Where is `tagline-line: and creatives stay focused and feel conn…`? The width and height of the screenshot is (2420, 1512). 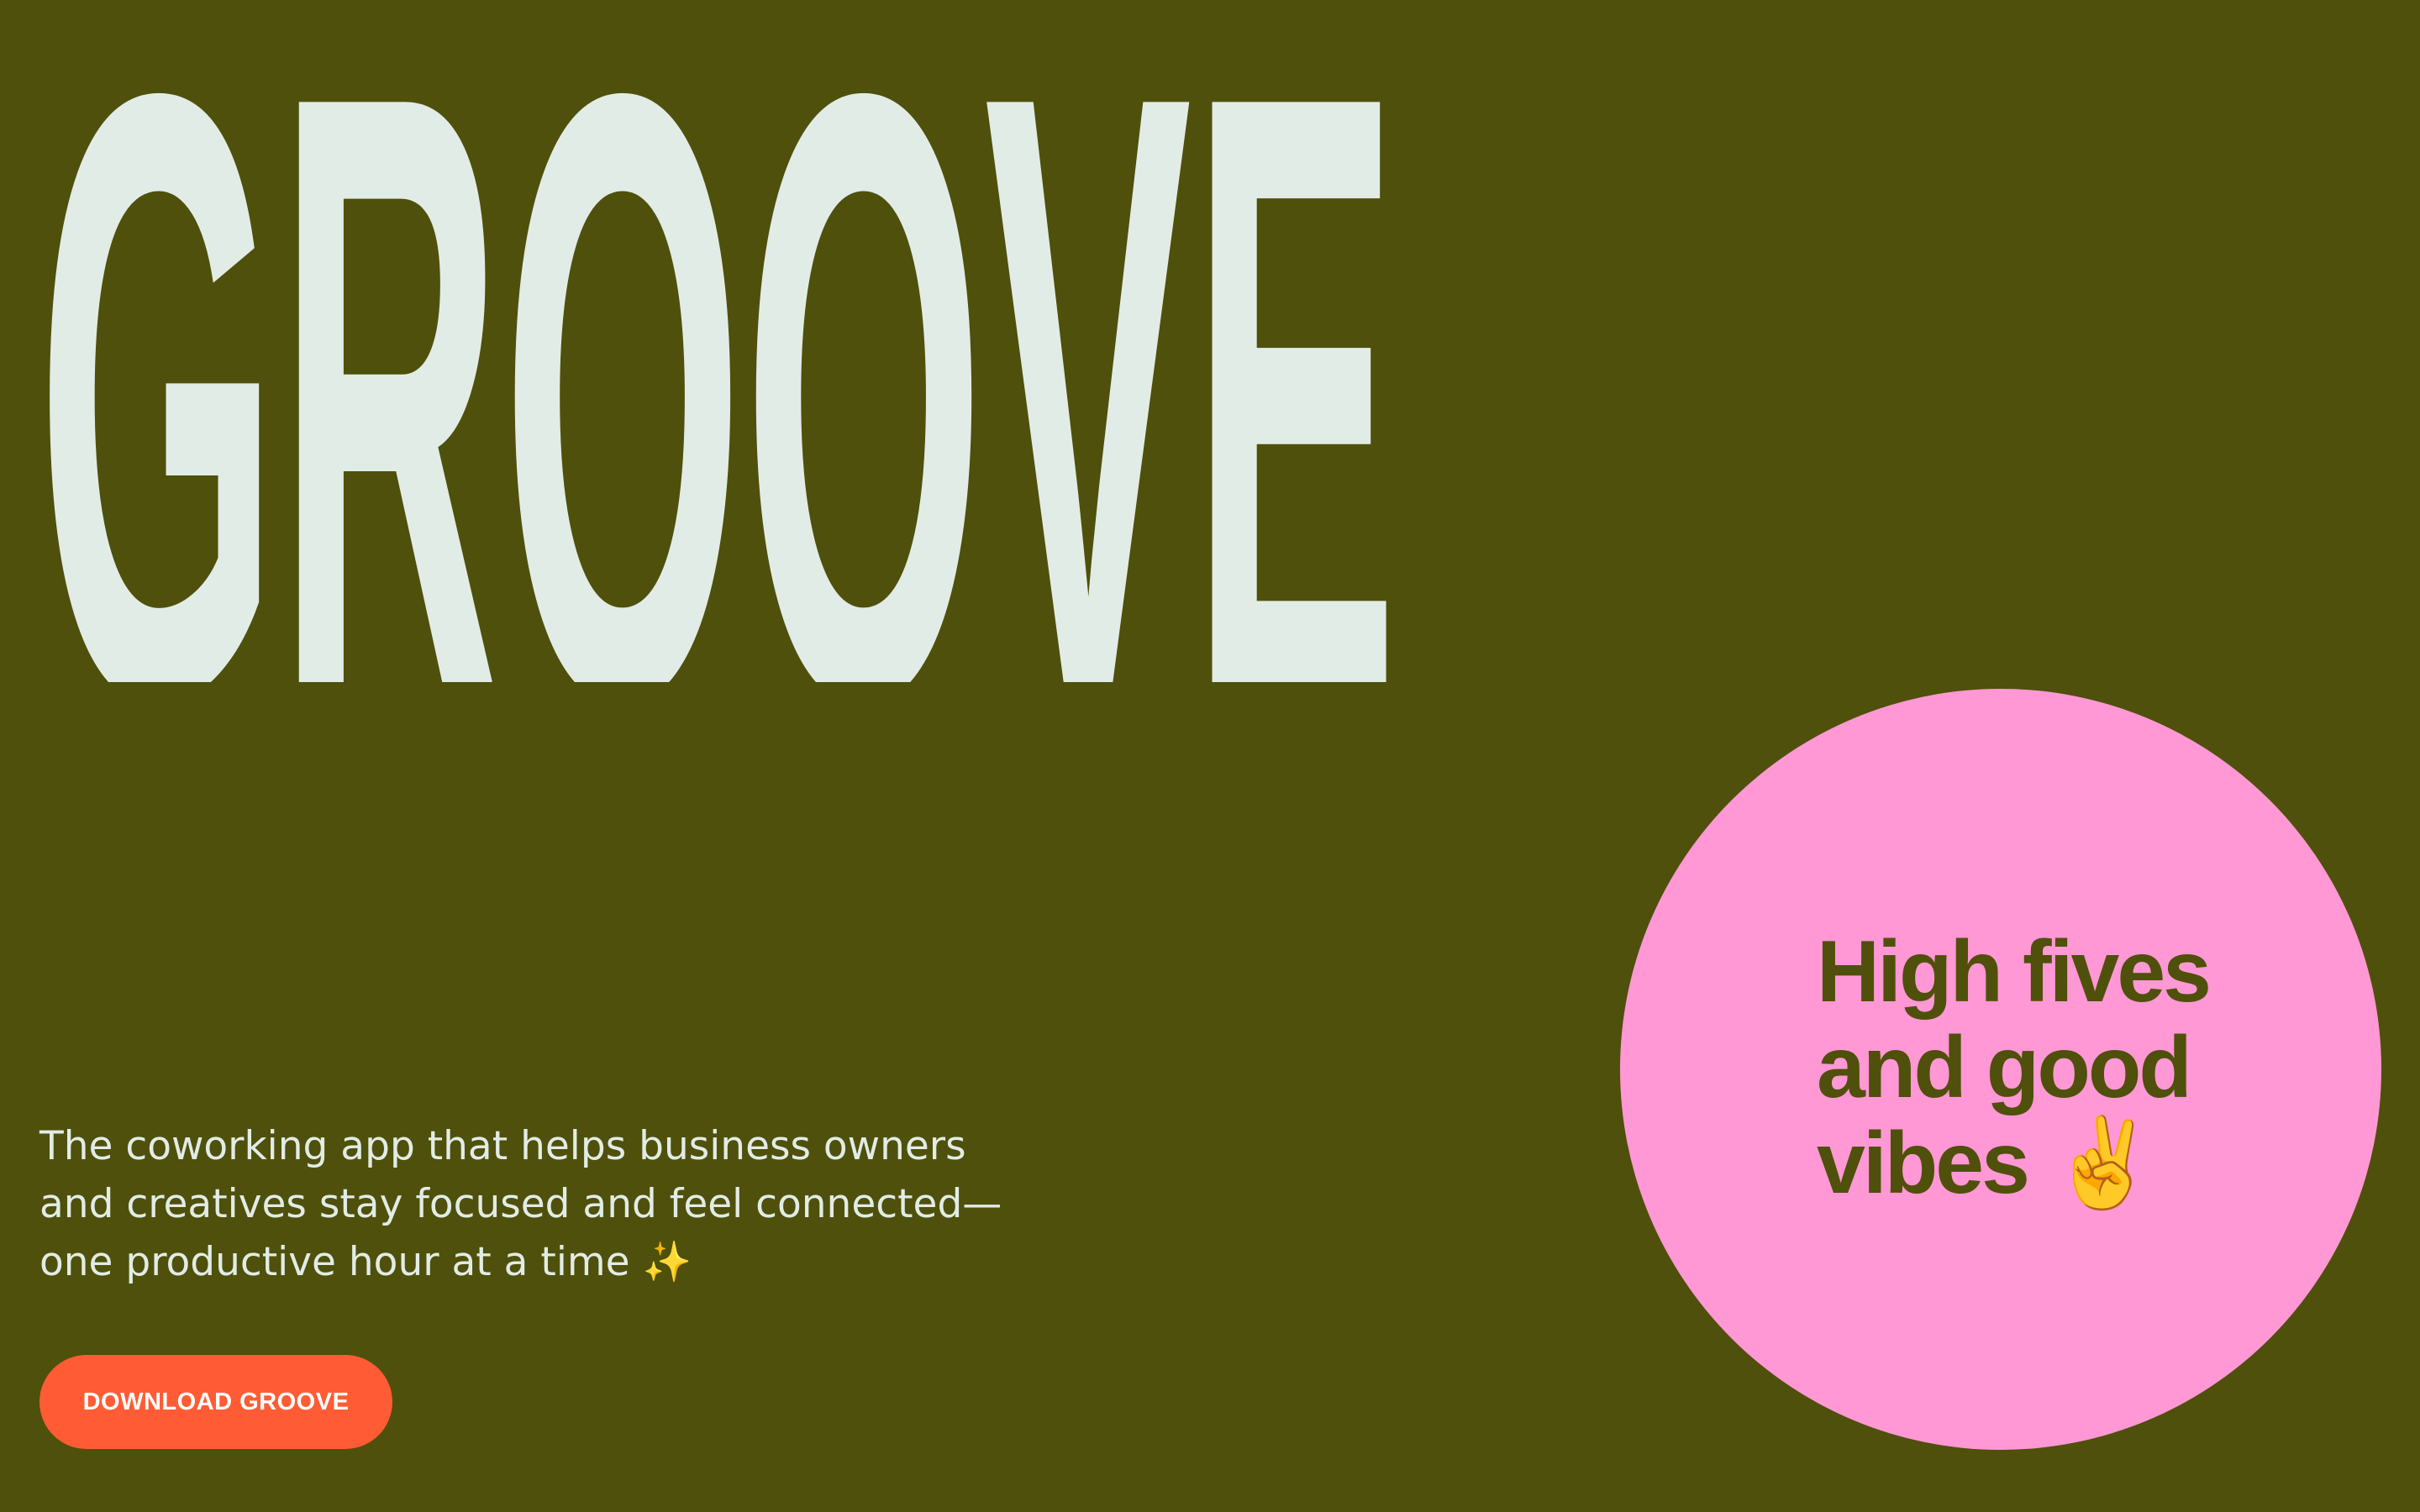
tagline-line: and creatives stay focused and feel conn… is located at coordinates (521, 1204).